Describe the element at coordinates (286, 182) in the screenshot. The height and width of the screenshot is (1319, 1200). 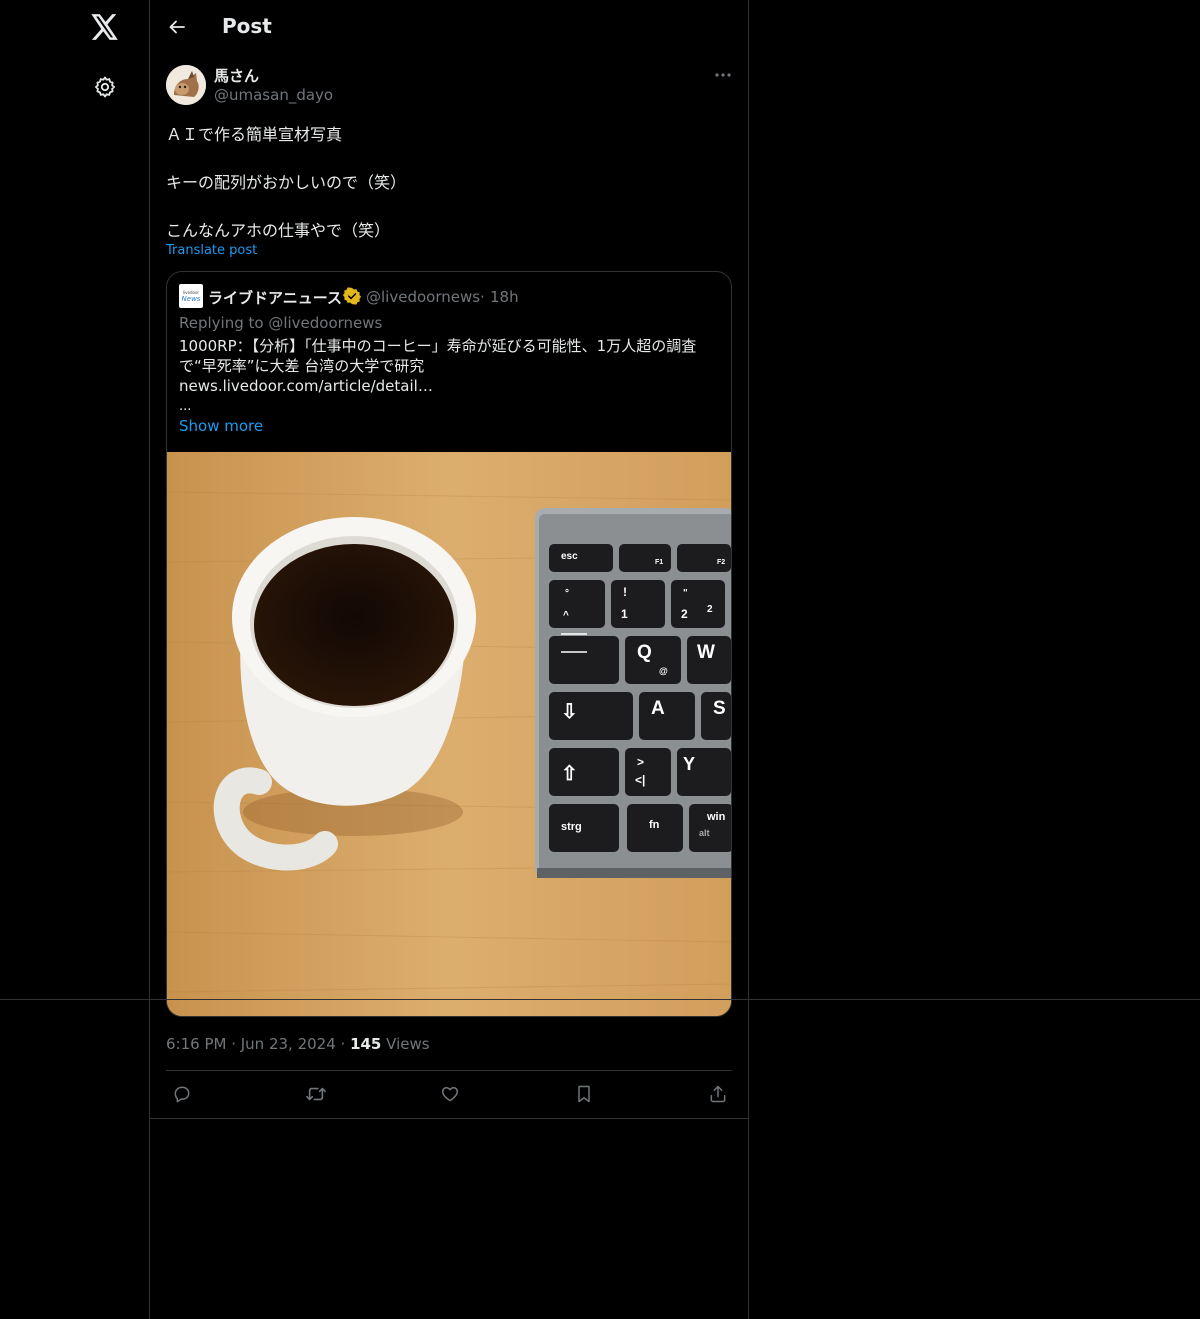
I see `post-text-line: キーの配列がおかしいので（笑）` at that location.